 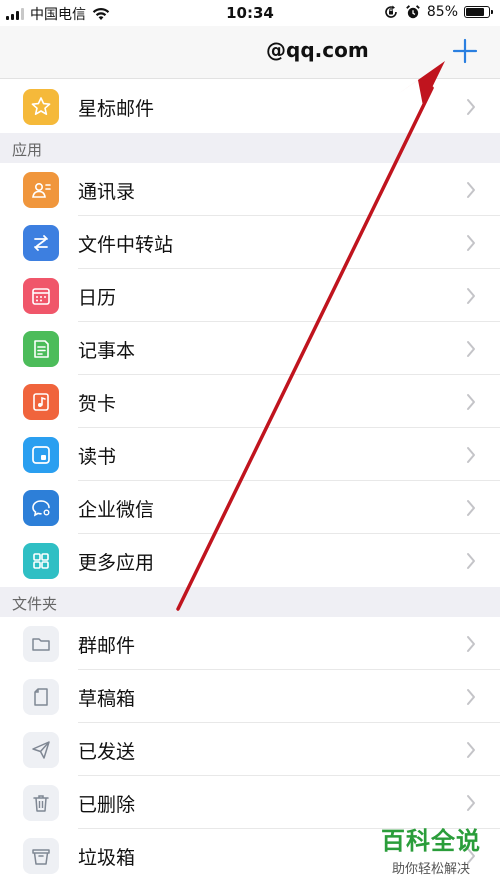 I want to click on sent-icon, so click(x=41, y=750).